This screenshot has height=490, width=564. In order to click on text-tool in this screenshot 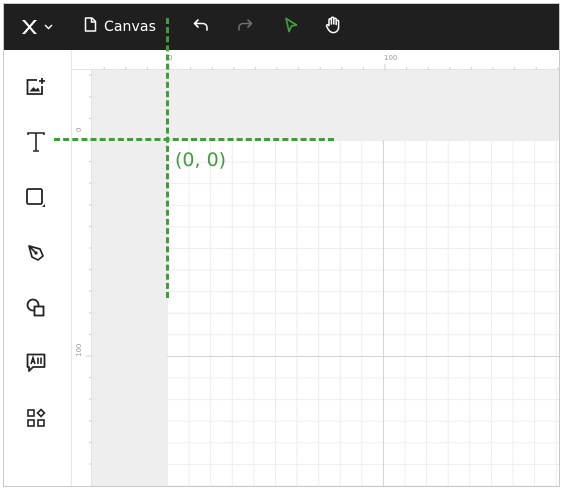, I will do `click(36, 144)`.